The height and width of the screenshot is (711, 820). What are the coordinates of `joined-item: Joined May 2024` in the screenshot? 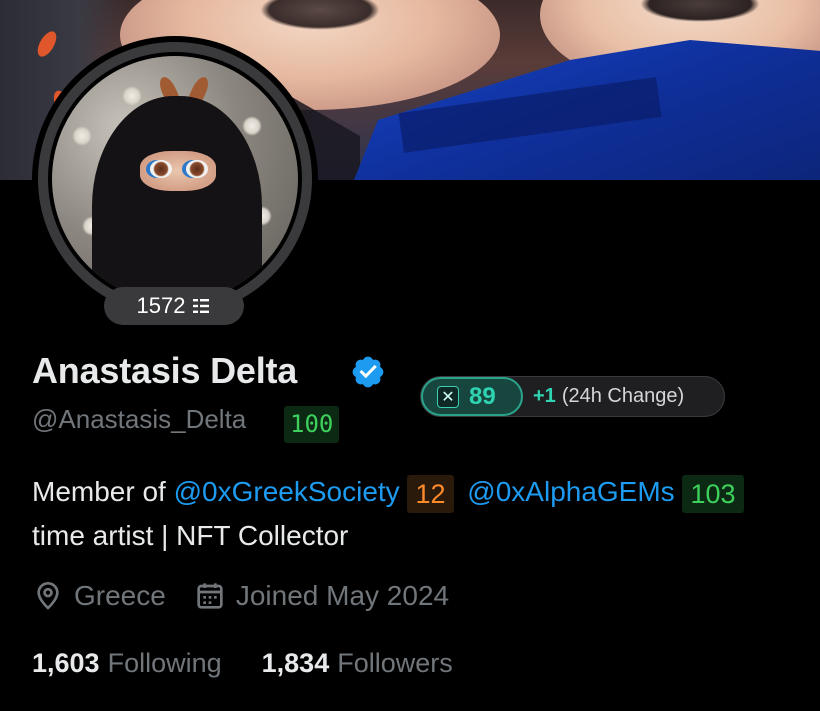 It's located at (321, 596).